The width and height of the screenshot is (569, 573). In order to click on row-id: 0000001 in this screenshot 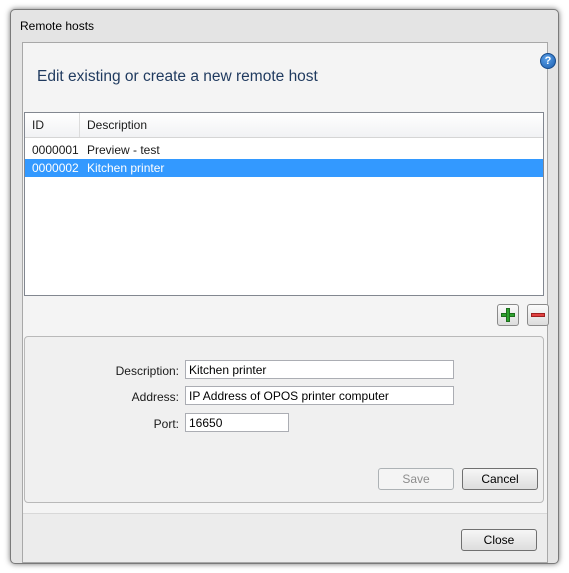, I will do `click(55, 150)`.